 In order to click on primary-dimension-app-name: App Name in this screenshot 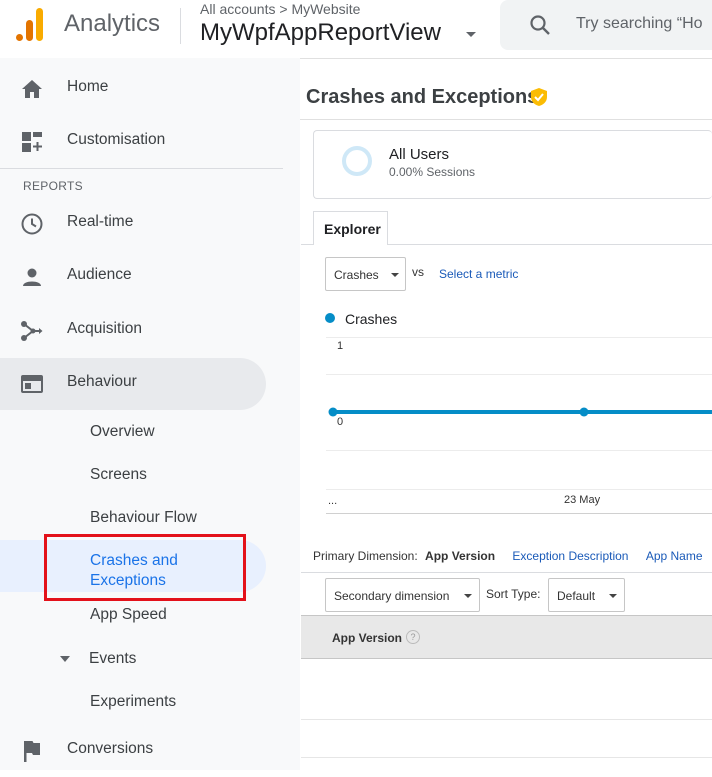, I will do `click(674, 556)`.